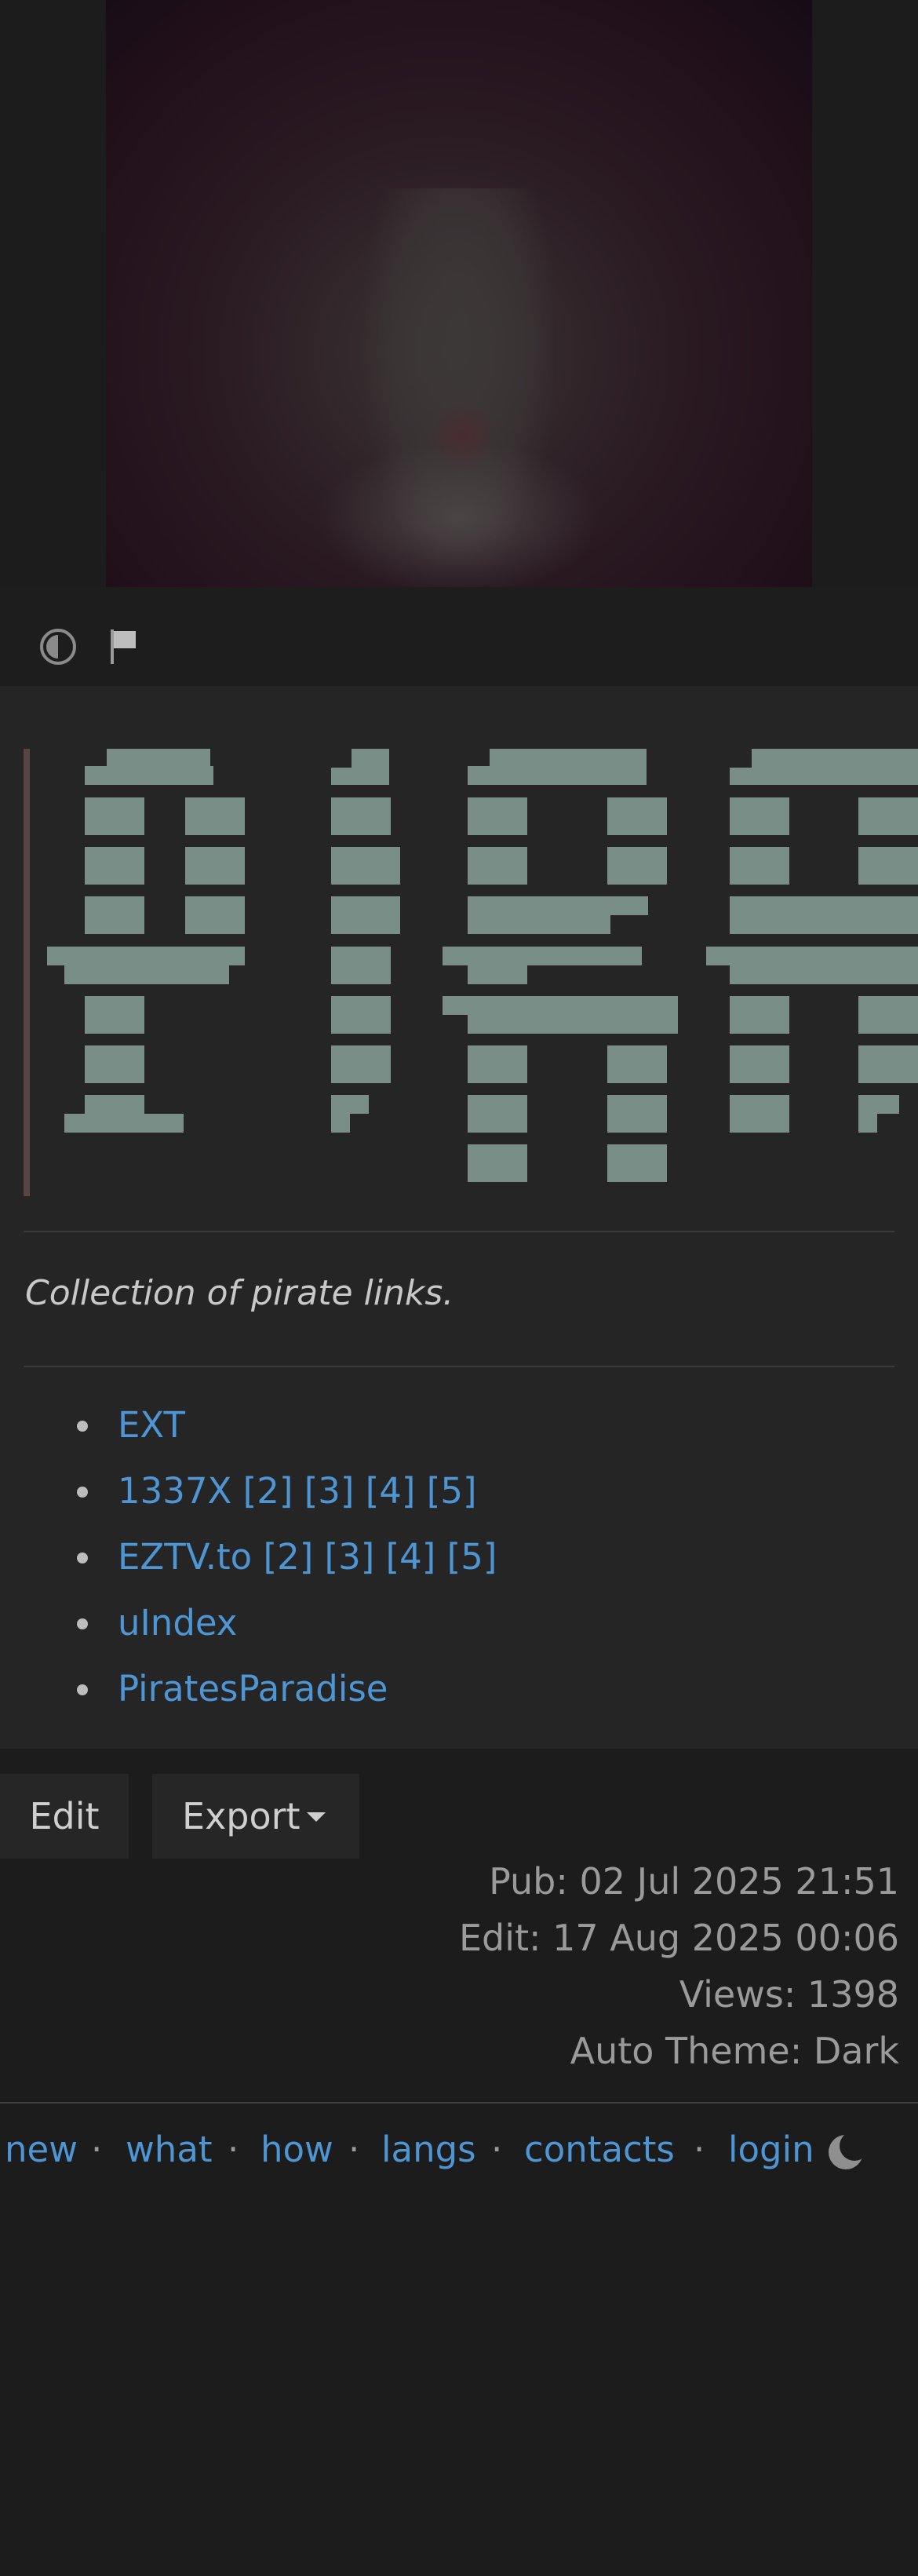 The height and width of the screenshot is (2576, 918). Describe the element at coordinates (599, 2149) in the screenshot. I see `footer-link-contacts: contacts` at that location.